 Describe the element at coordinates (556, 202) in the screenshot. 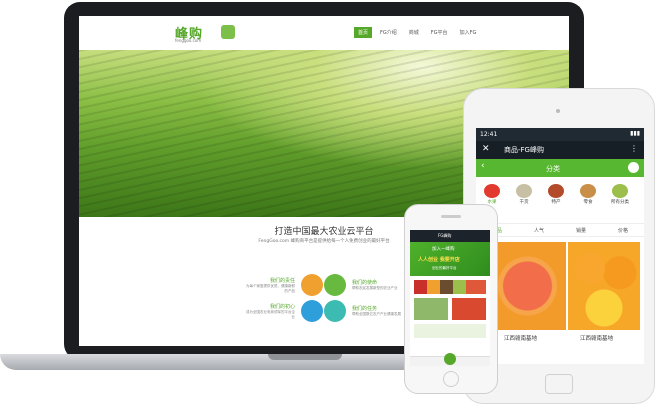

I see `category-label: 特产` at that location.